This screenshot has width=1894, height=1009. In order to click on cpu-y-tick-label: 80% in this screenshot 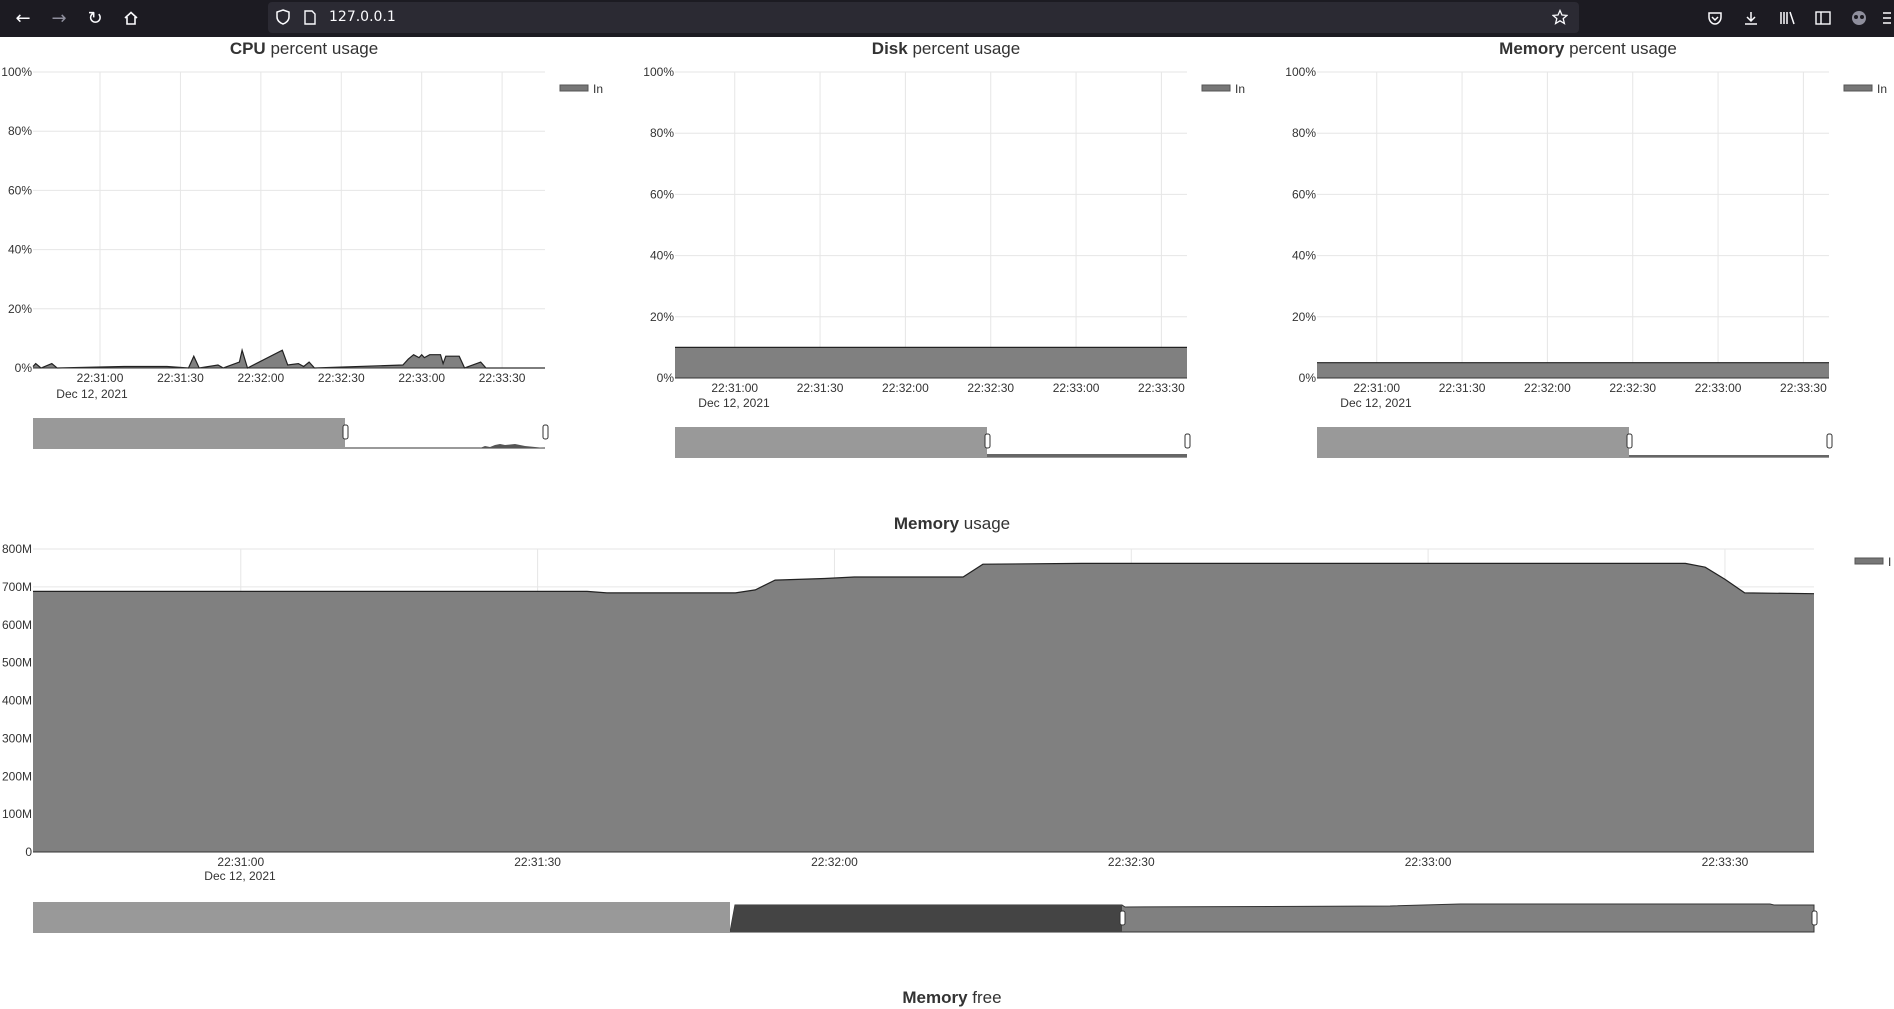, I will do `click(20, 131)`.